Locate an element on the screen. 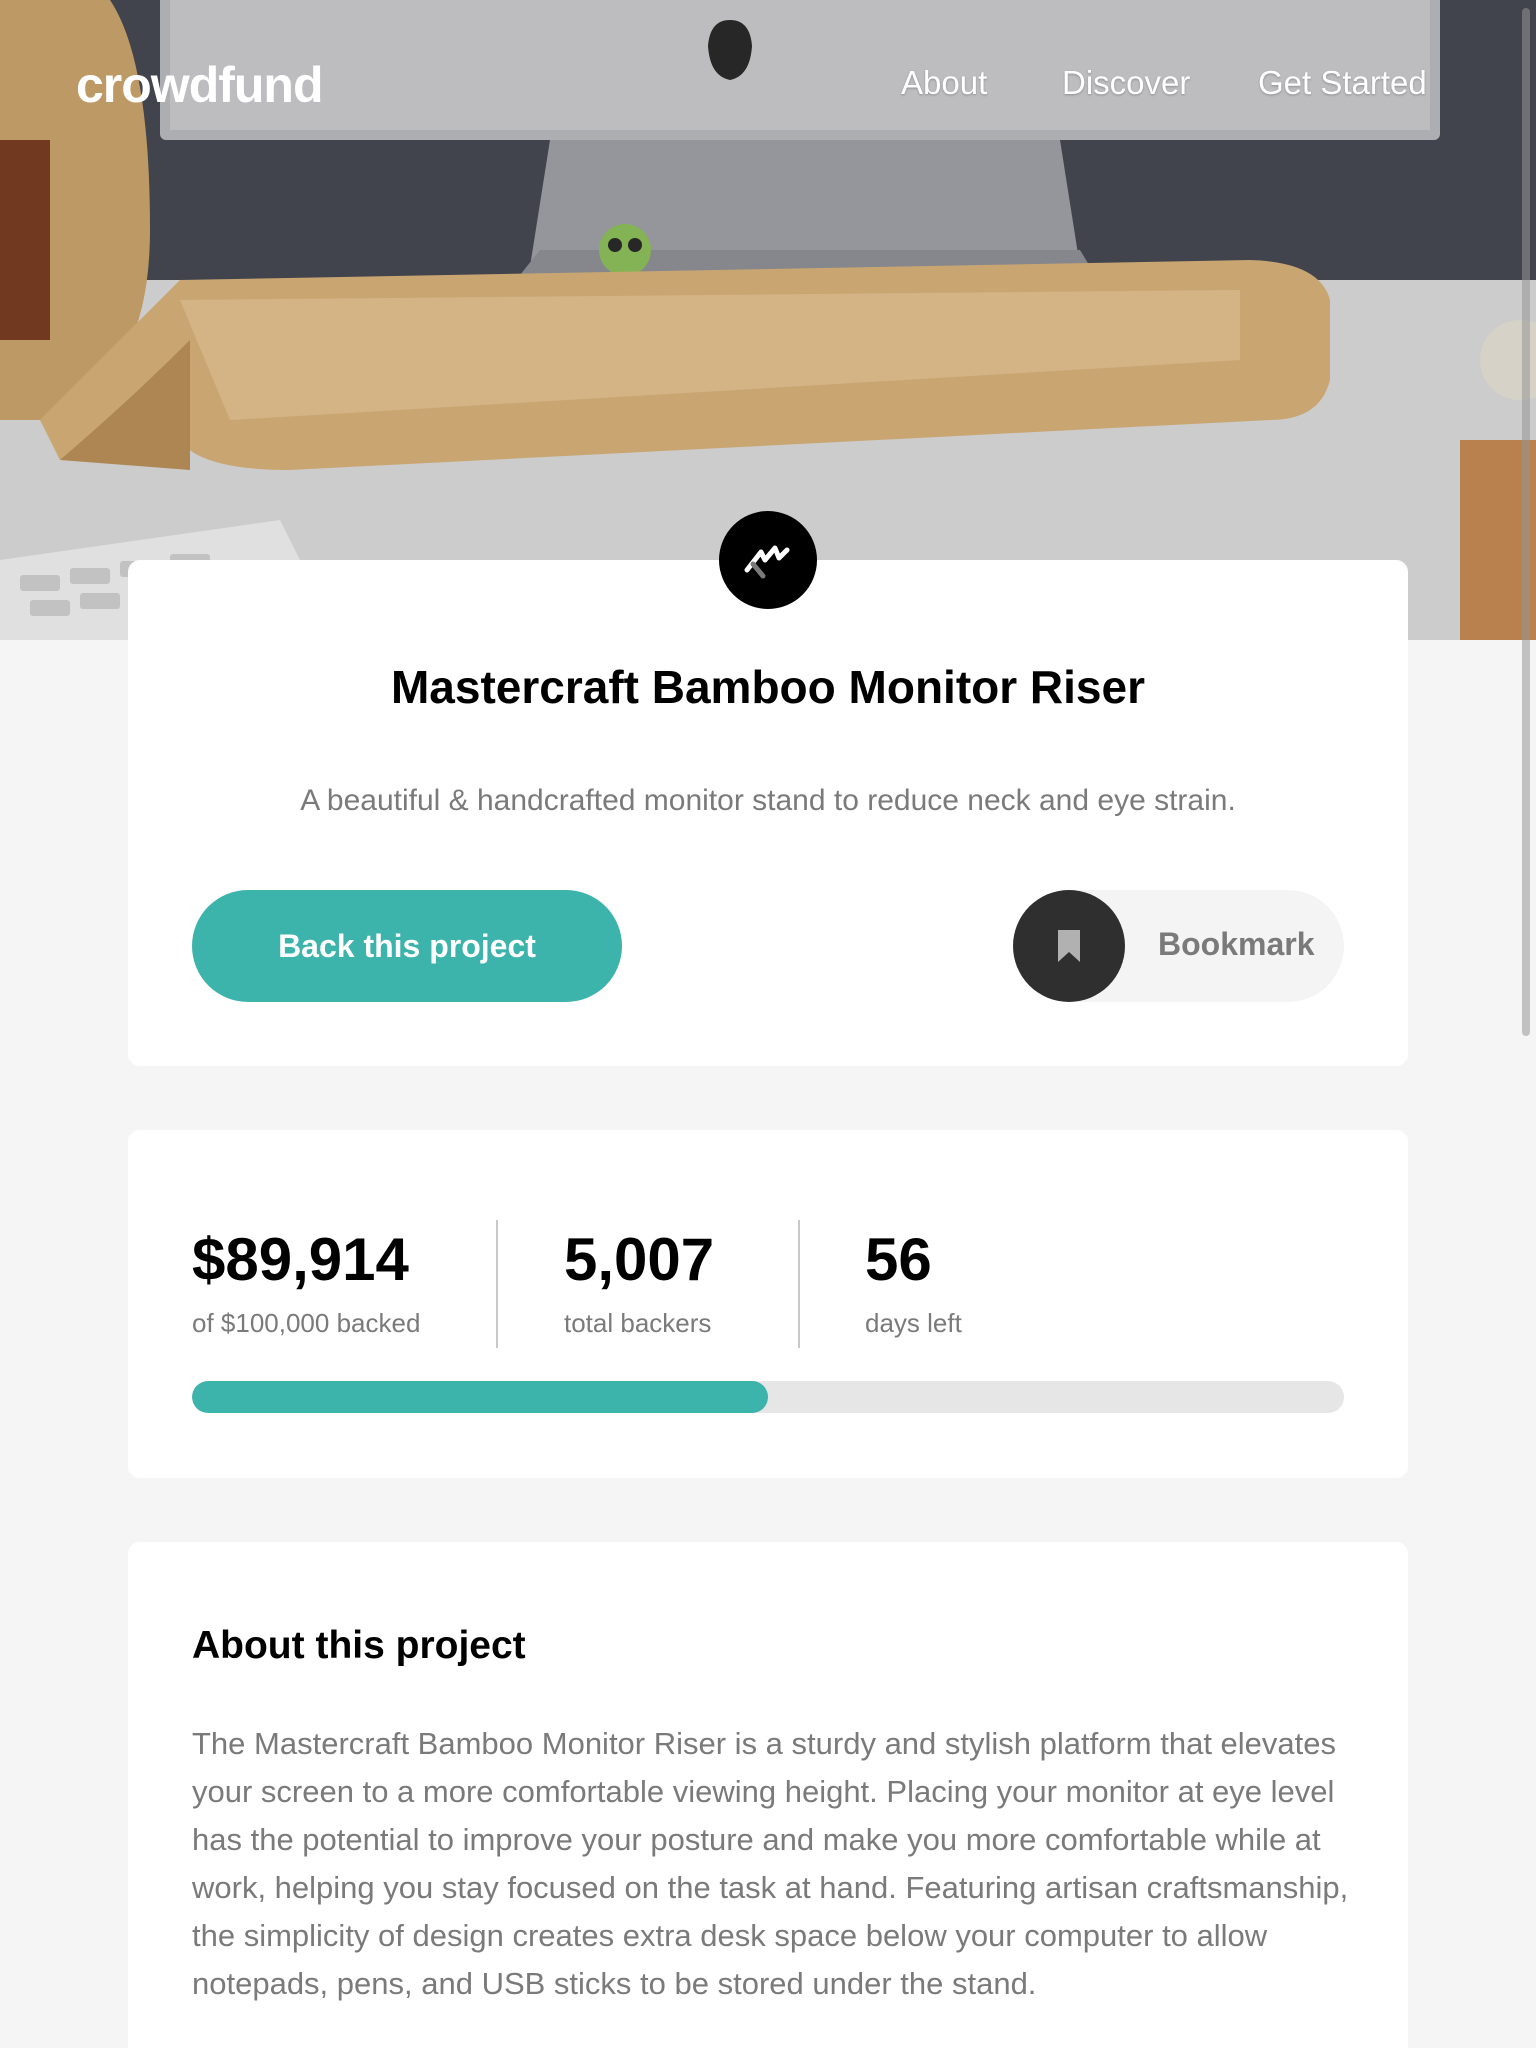  scrollbar-thumb is located at coordinates (1526, 522).